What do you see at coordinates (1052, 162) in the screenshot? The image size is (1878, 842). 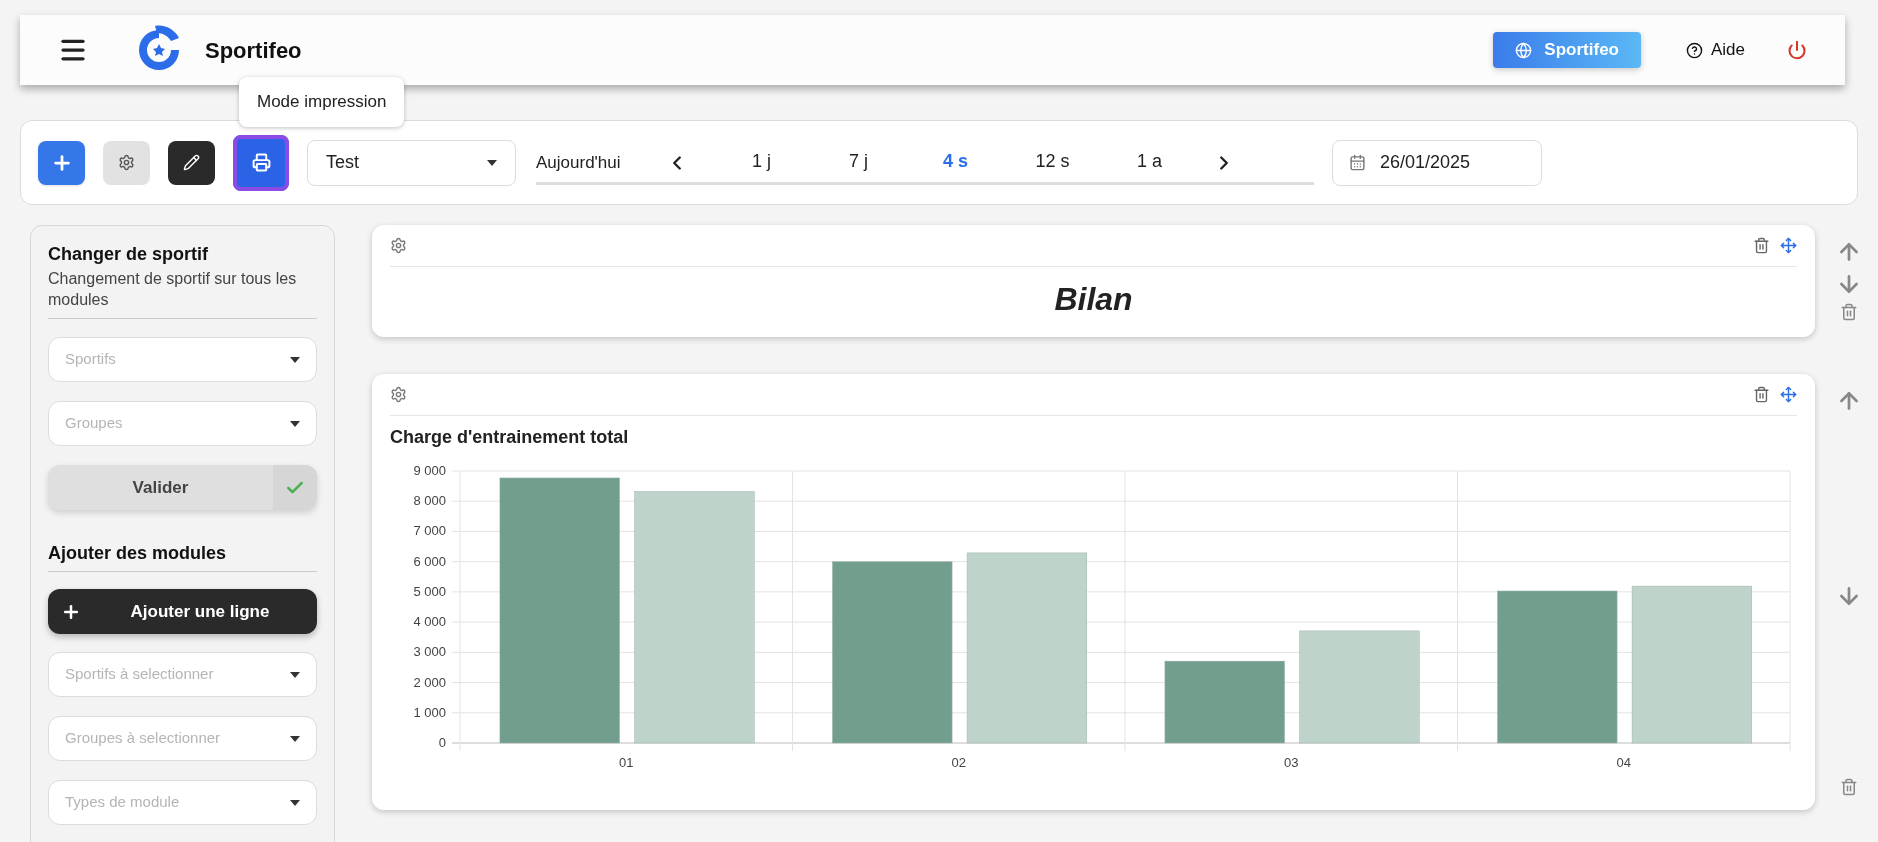 I see `range-tab: 12 s` at bounding box center [1052, 162].